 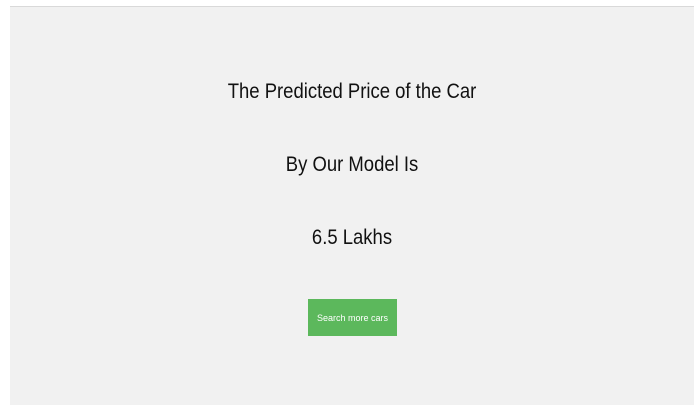 What do you see at coordinates (352, 237) in the screenshot?
I see `predicted-price: 6.5 Lakhs` at bounding box center [352, 237].